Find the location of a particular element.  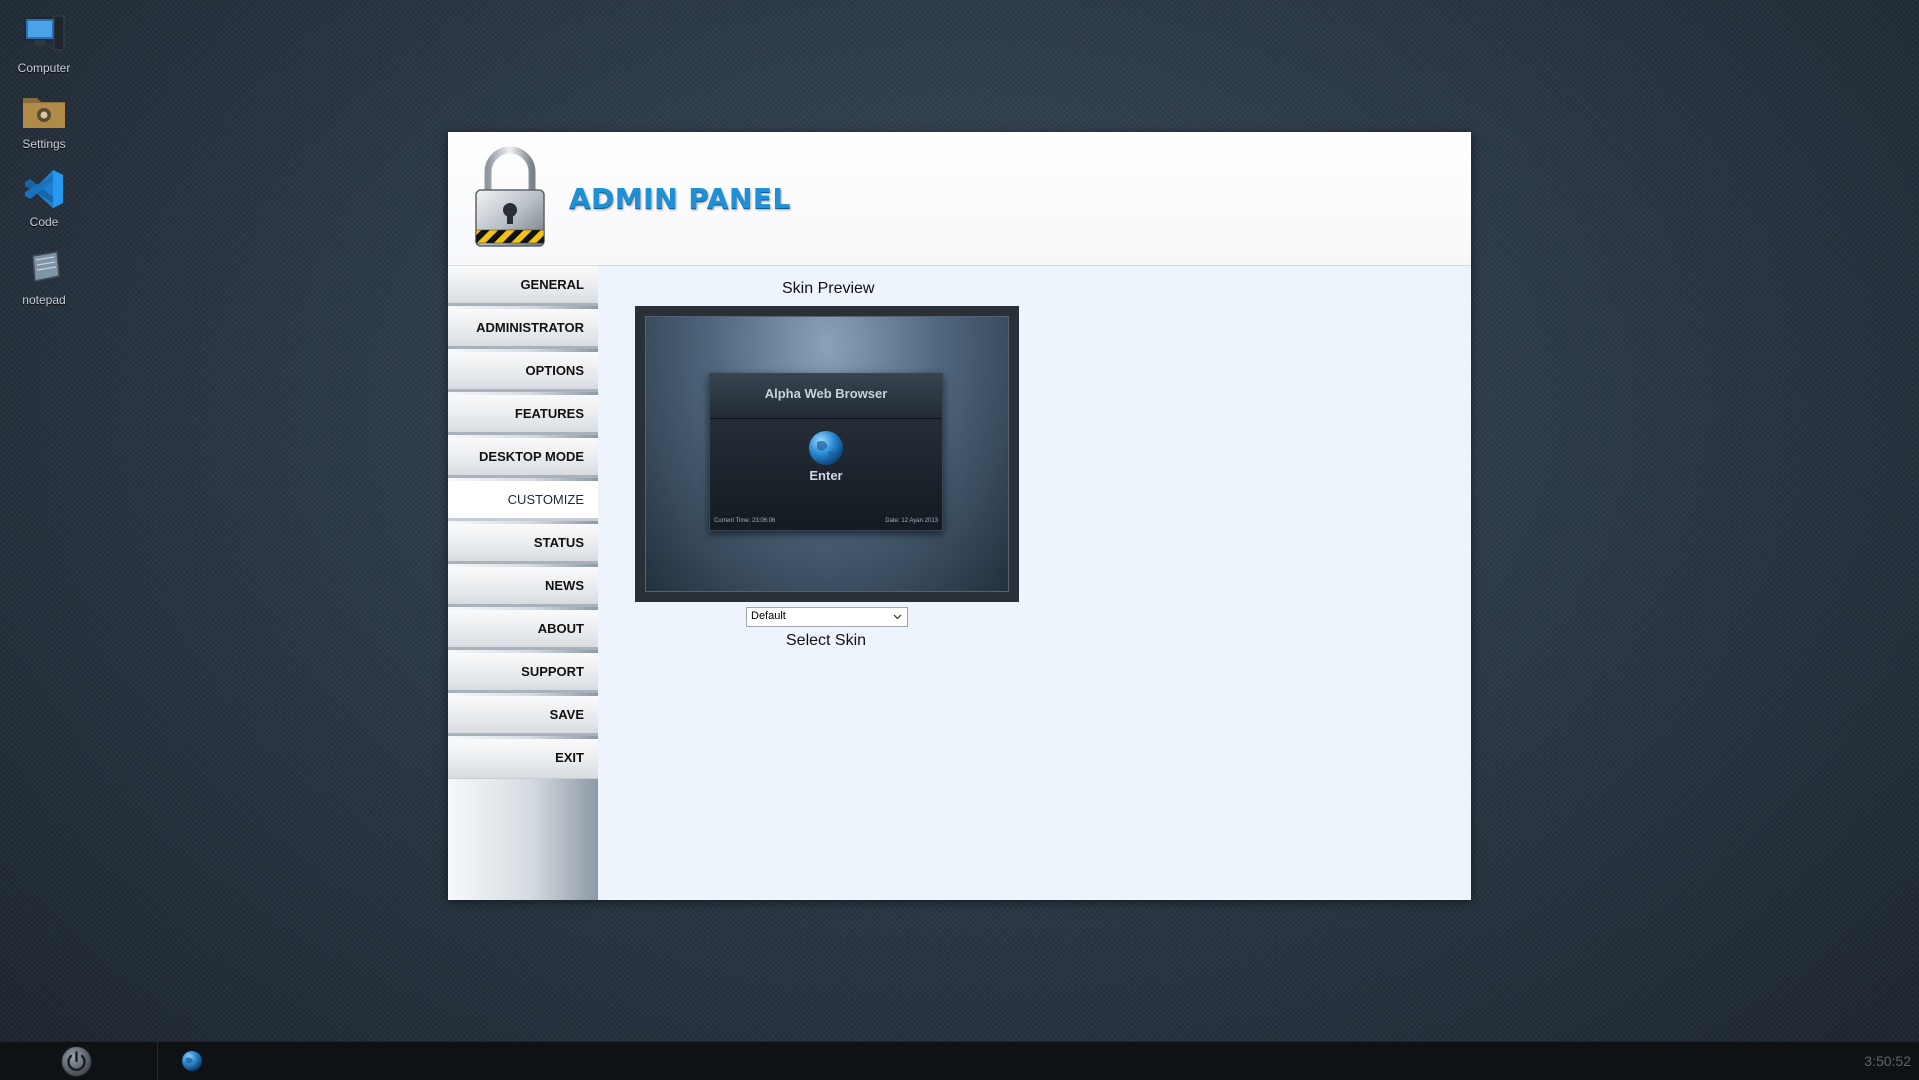

admin-header: ADMIN PANEL is located at coordinates (959, 199).